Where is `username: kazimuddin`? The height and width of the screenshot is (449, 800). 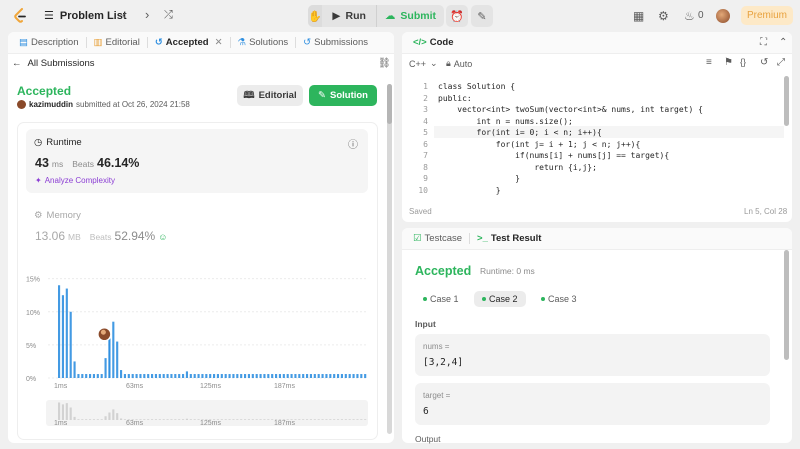
username: kazimuddin is located at coordinates (51, 104).